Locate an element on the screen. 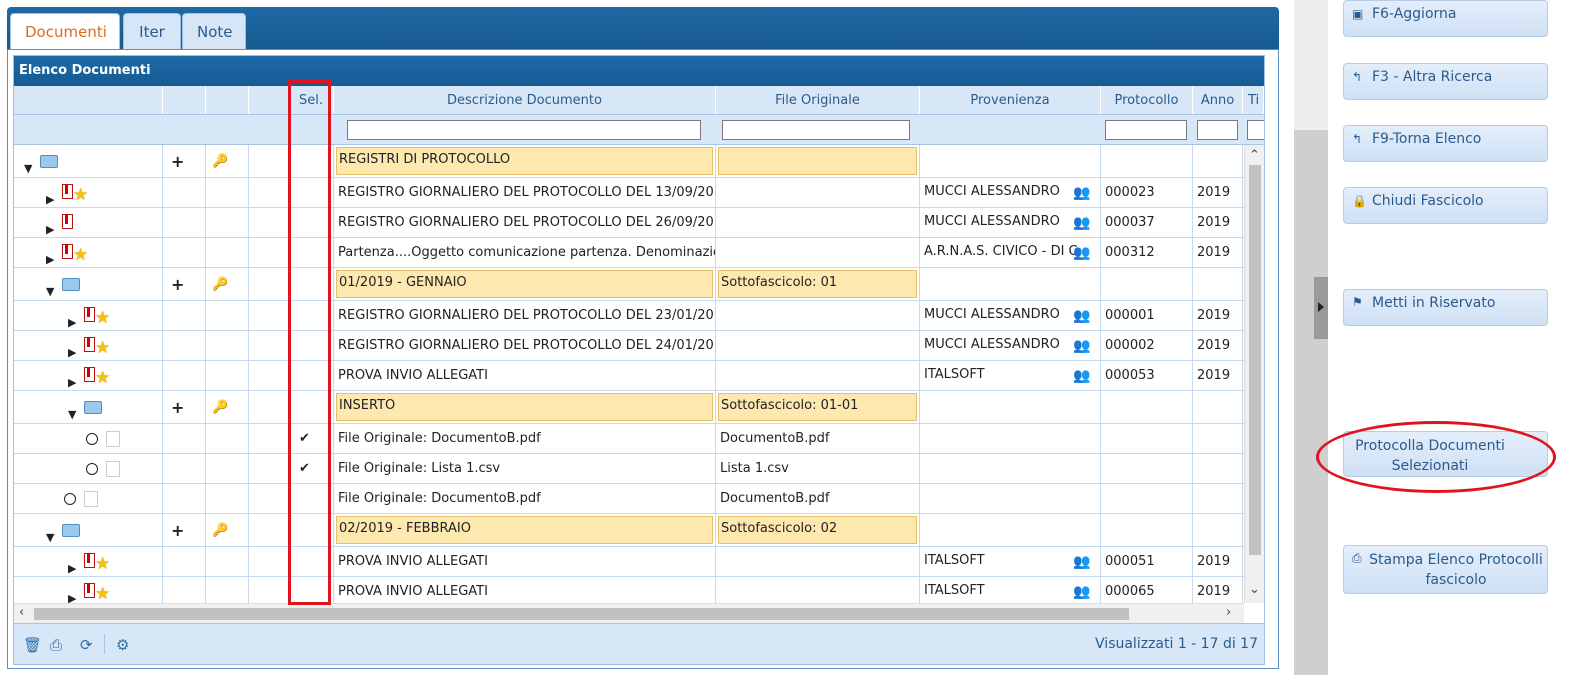 This screenshot has width=1578, height=675. col-header-provenienza: Provenienza is located at coordinates (1010, 100).